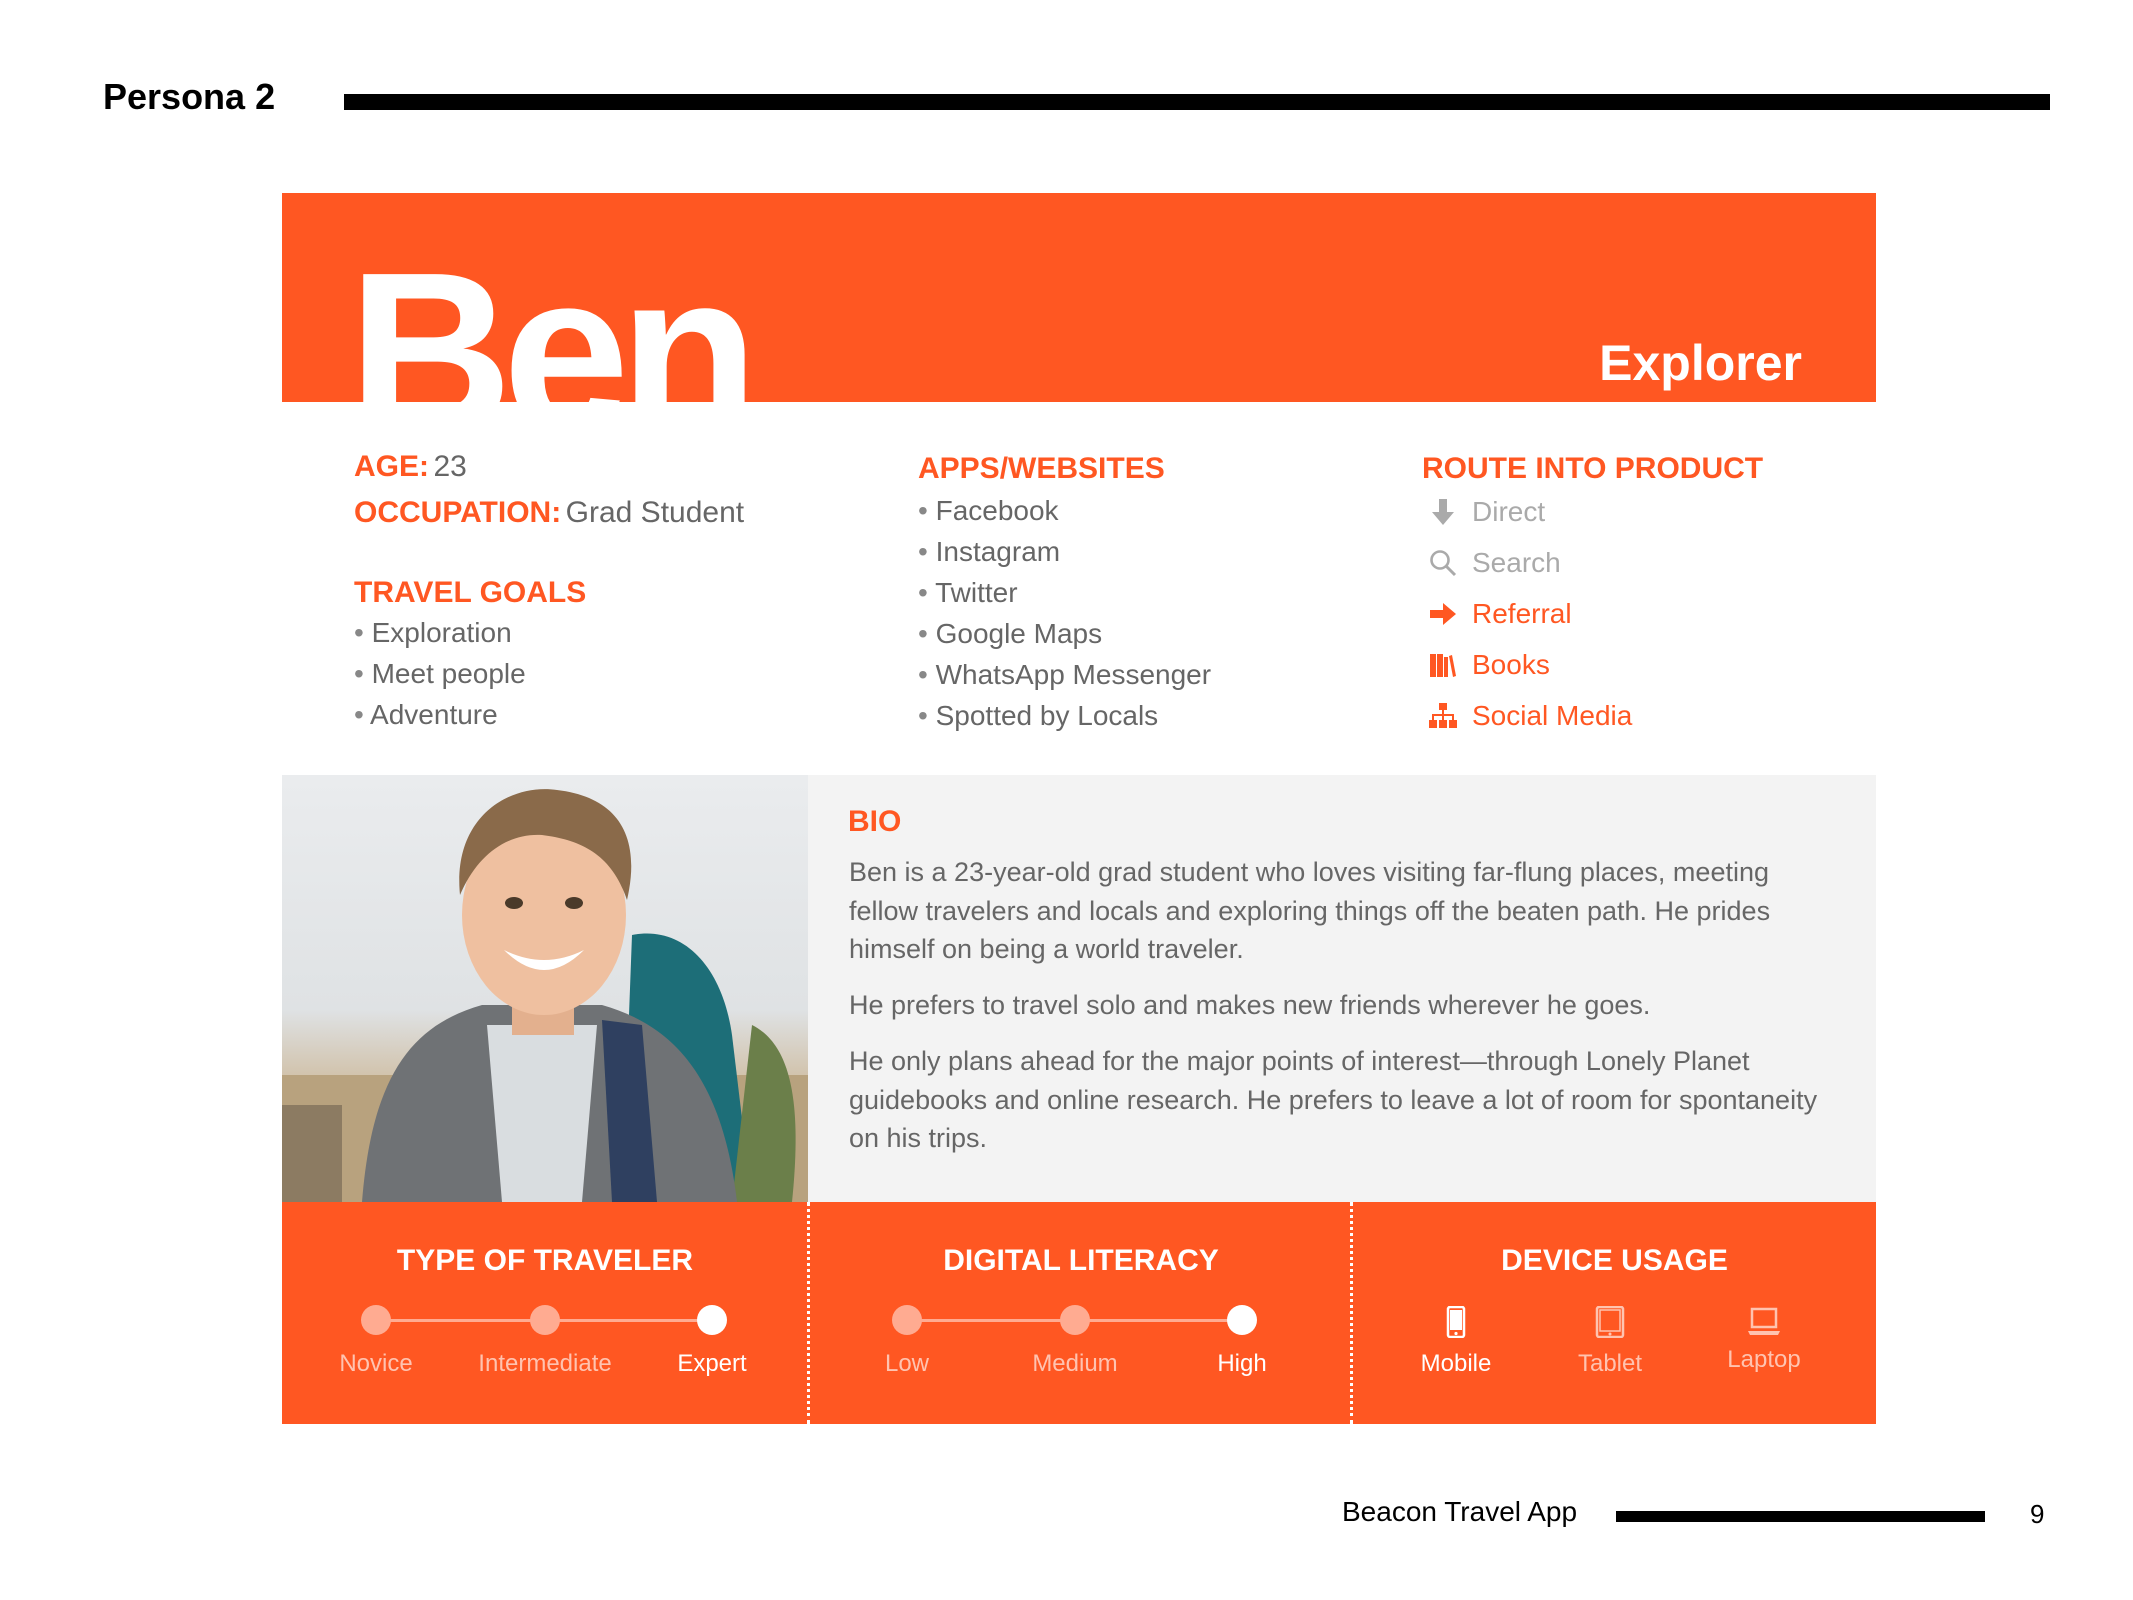  What do you see at coordinates (440, 714) in the screenshot?
I see `list-item: Adventure` at bounding box center [440, 714].